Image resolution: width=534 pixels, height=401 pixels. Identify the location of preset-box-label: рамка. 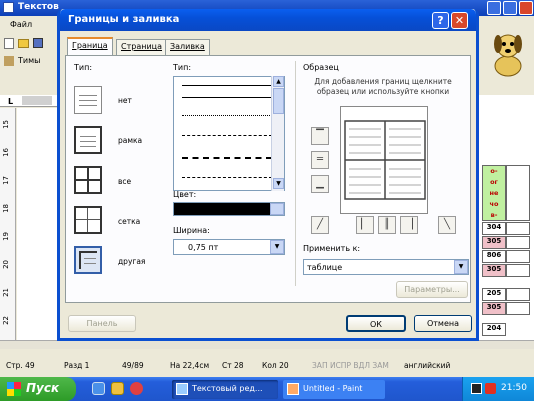
(130, 140).